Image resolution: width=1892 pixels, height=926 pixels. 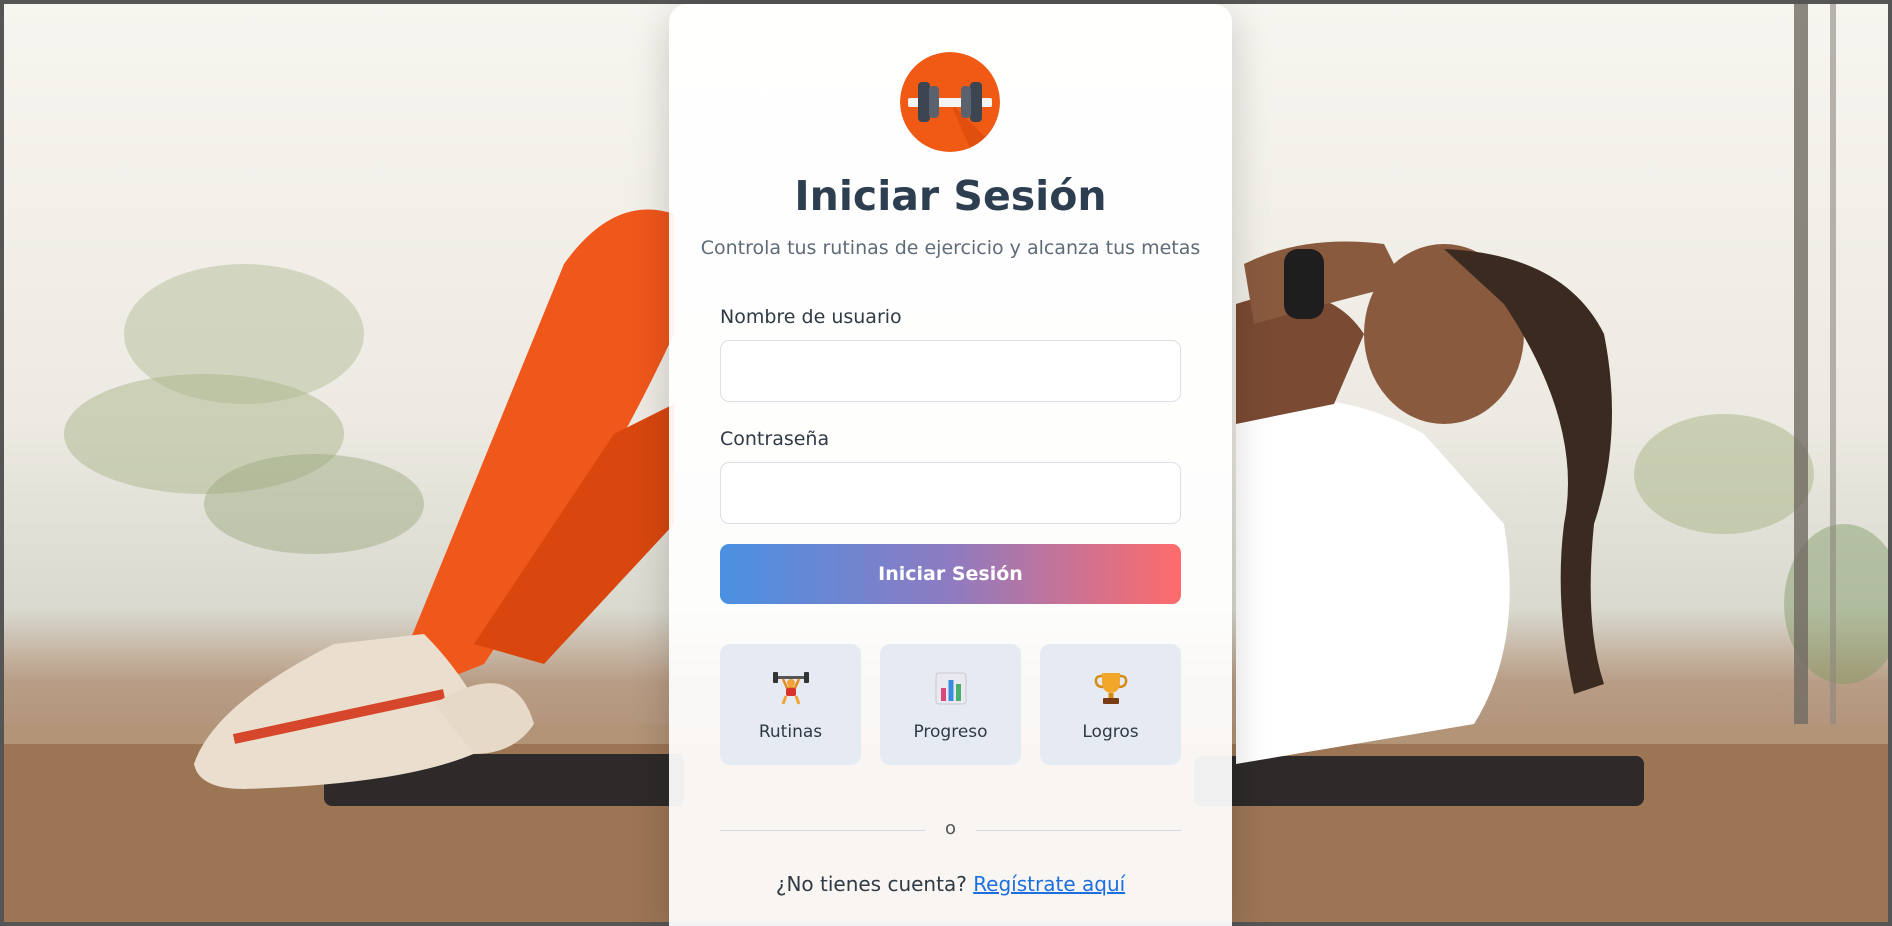 I want to click on username-input, so click(x=950, y=371).